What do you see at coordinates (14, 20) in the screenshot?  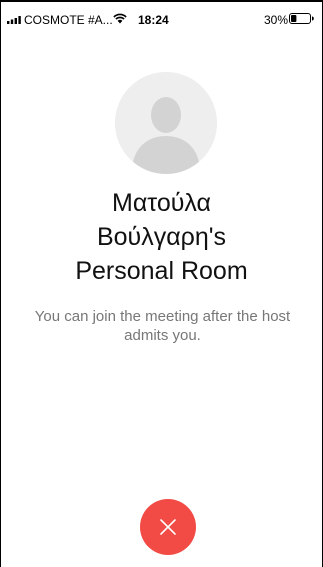 I see `signal-icon` at bounding box center [14, 20].